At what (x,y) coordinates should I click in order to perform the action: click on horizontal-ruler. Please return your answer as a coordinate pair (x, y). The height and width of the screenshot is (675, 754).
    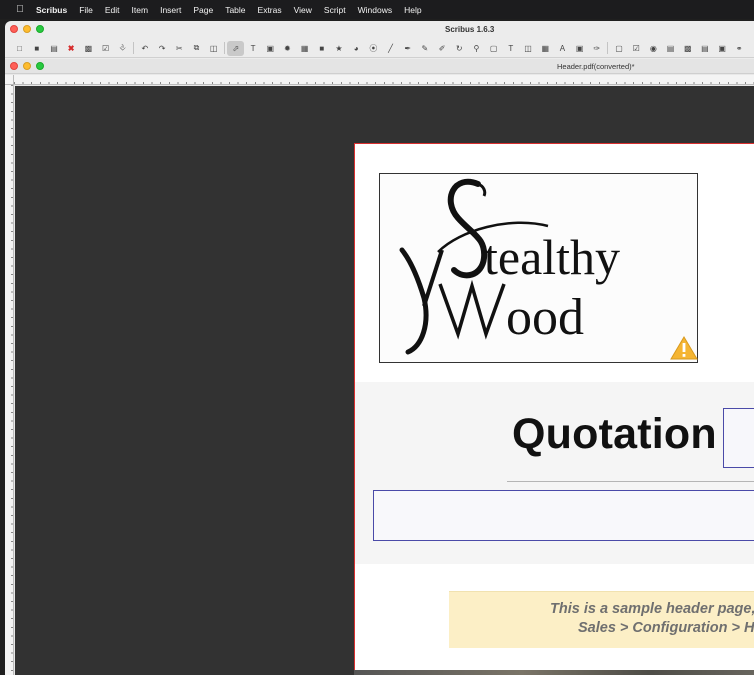
    Looking at the image, I should click on (384, 80).